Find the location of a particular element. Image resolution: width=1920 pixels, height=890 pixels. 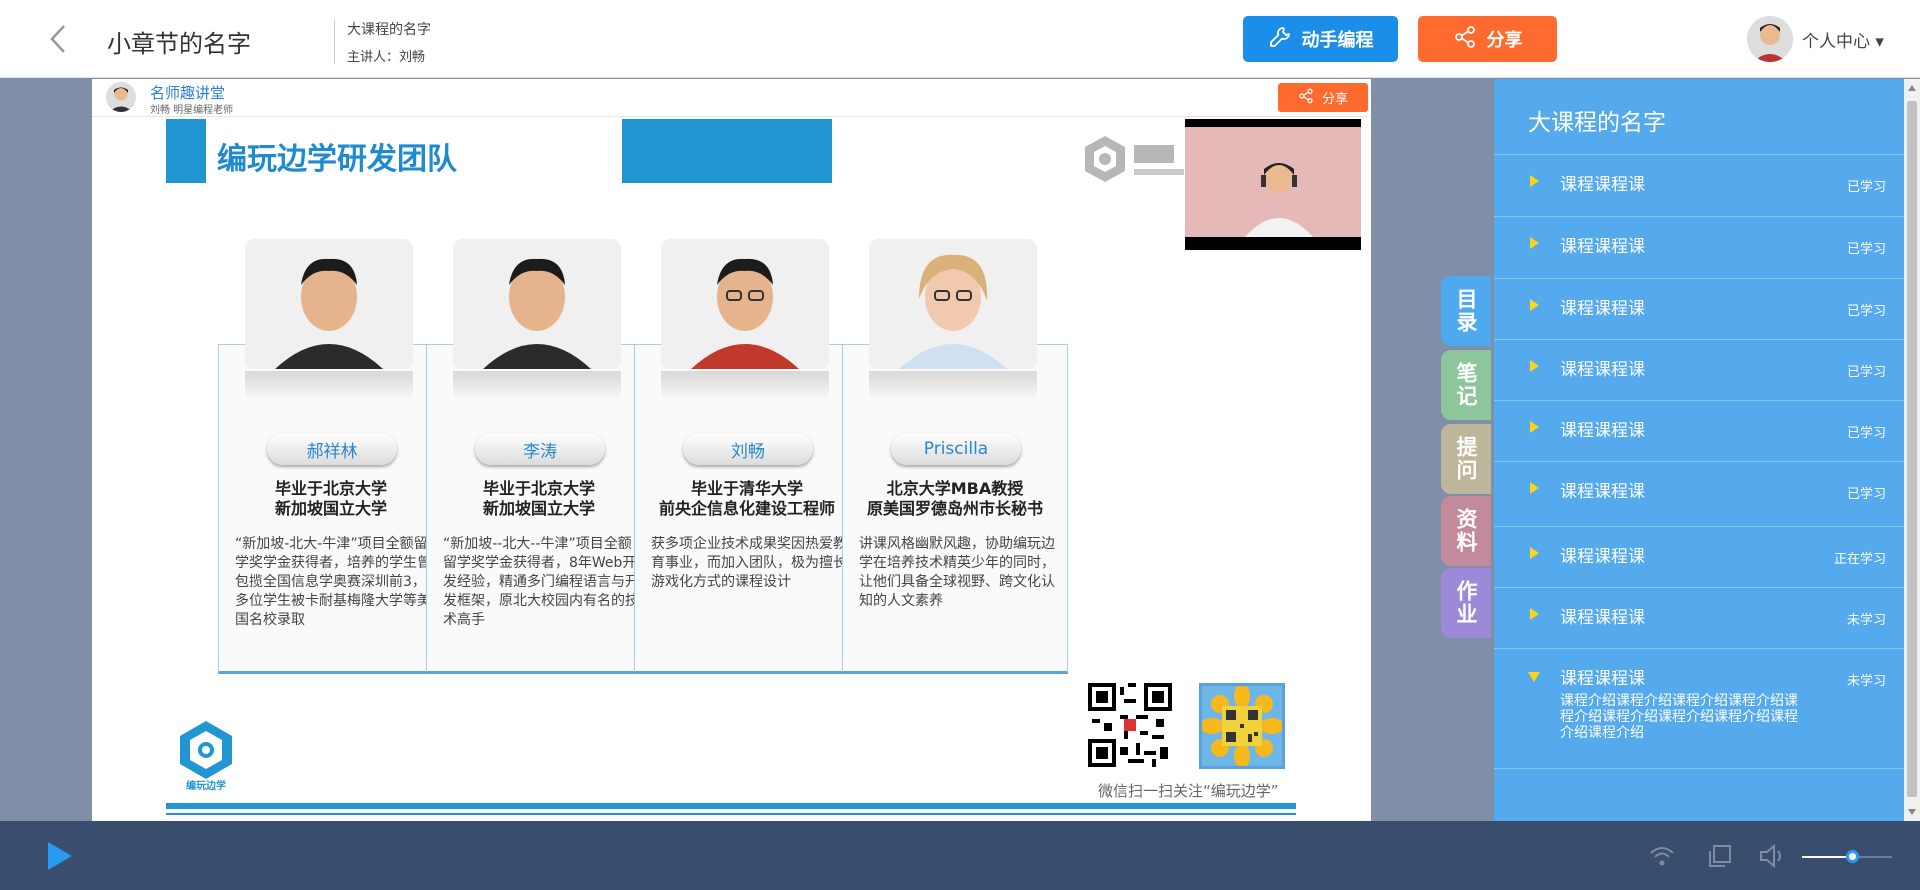

slide-header: 名师趣讲堂 刘畅 明星编程老师 分享 is located at coordinates (731, 98).